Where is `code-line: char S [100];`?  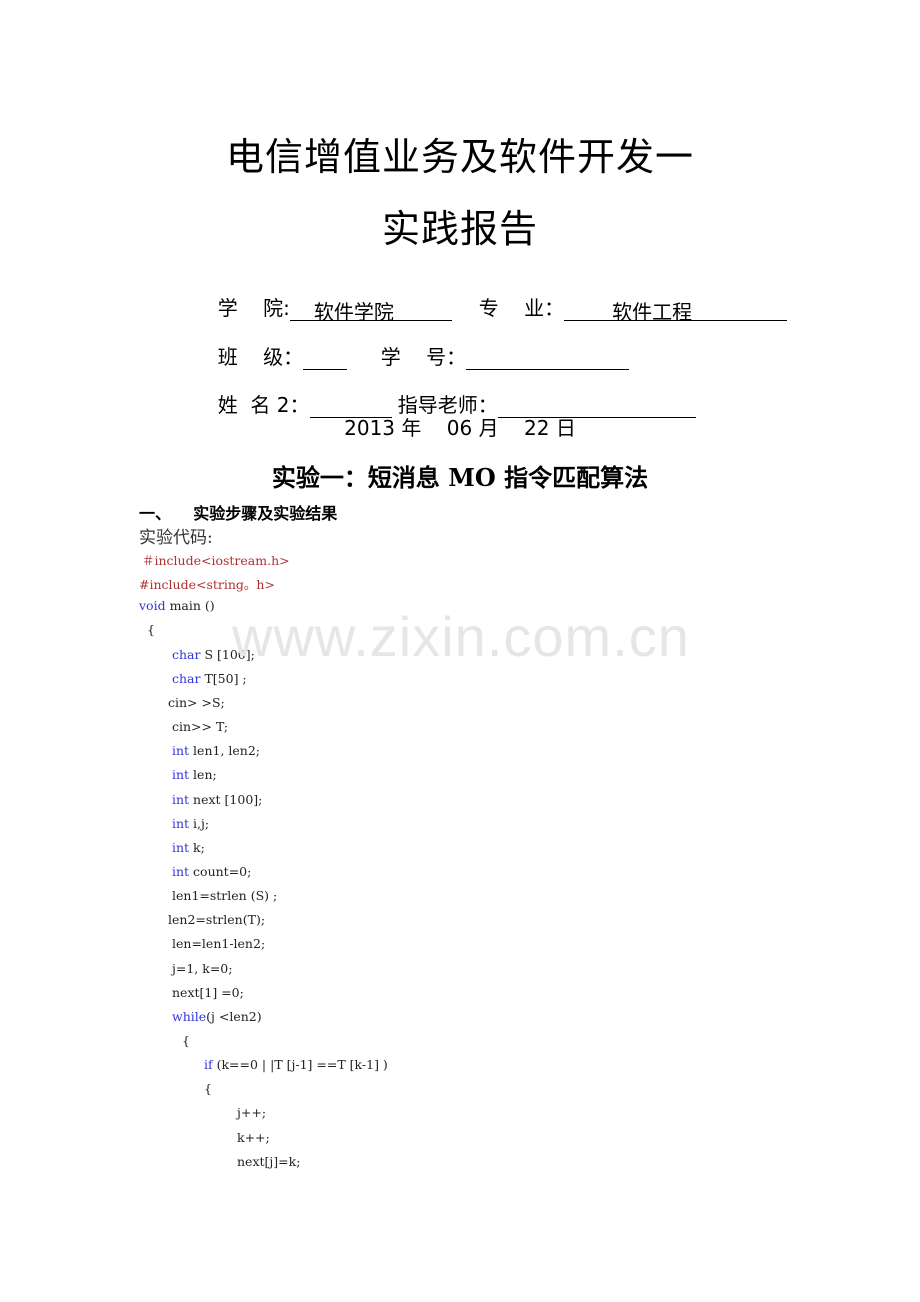 code-line: char S [100]; is located at coordinates (213, 654).